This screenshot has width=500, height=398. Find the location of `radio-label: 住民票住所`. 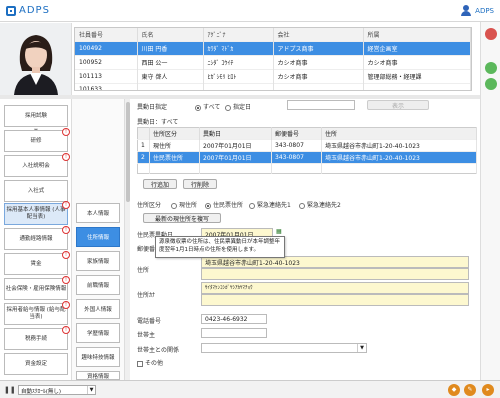

radio-label: 住民票住所 is located at coordinates (228, 205).